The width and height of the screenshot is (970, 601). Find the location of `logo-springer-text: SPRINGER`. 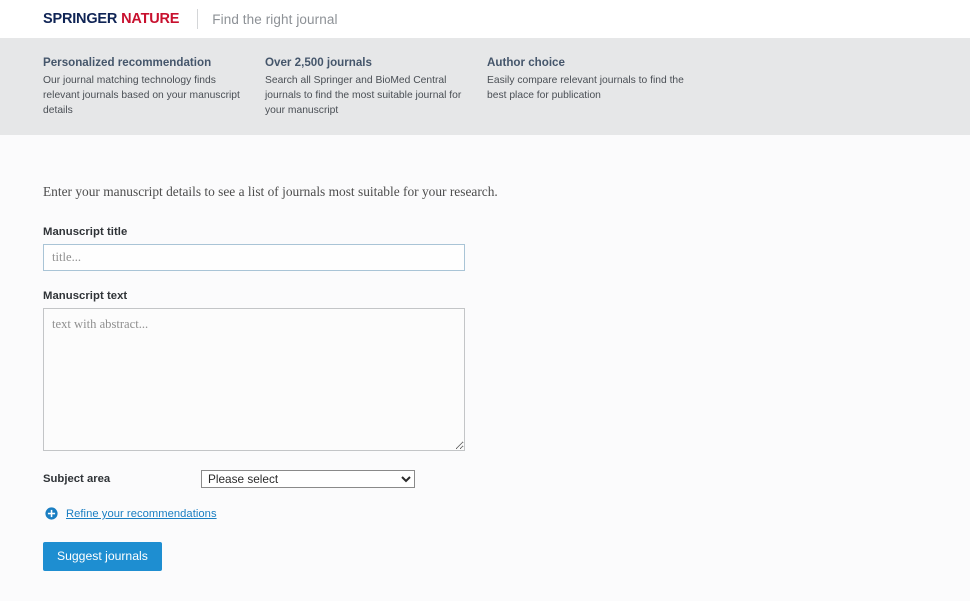

logo-springer-text: SPRINGER is located at coordinates (80, 19).